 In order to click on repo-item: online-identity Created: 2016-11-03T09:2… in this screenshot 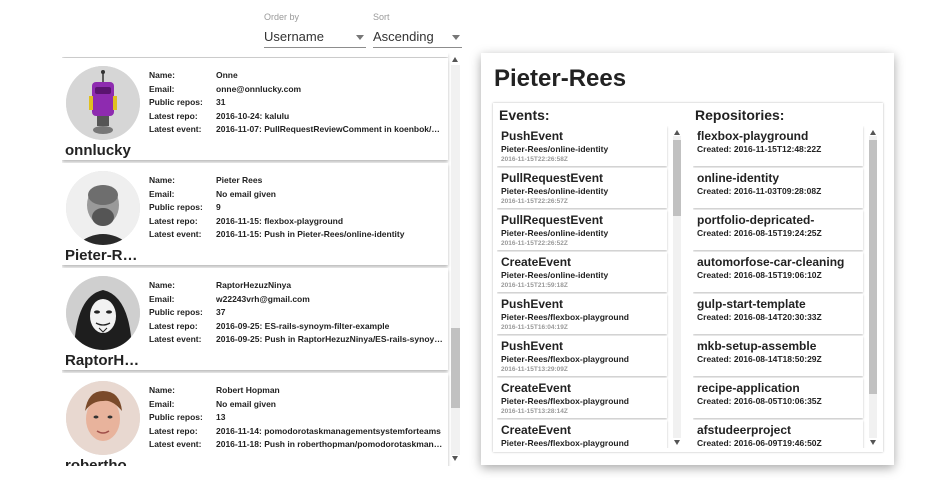, I will do `click(778, 188)`.